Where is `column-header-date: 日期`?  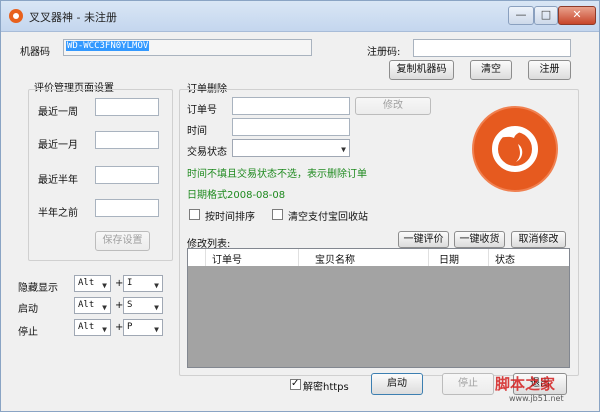 column-header-date: 日期 is located at coordinates (449, 258).